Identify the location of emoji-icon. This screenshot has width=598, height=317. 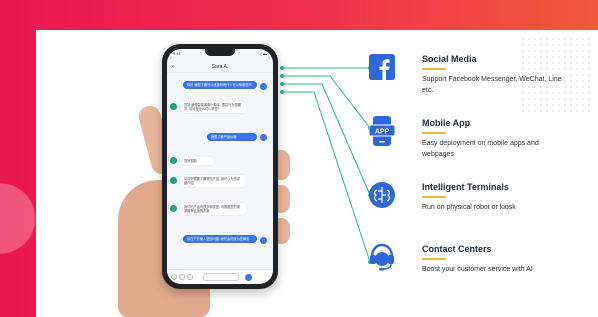
(182, 277).